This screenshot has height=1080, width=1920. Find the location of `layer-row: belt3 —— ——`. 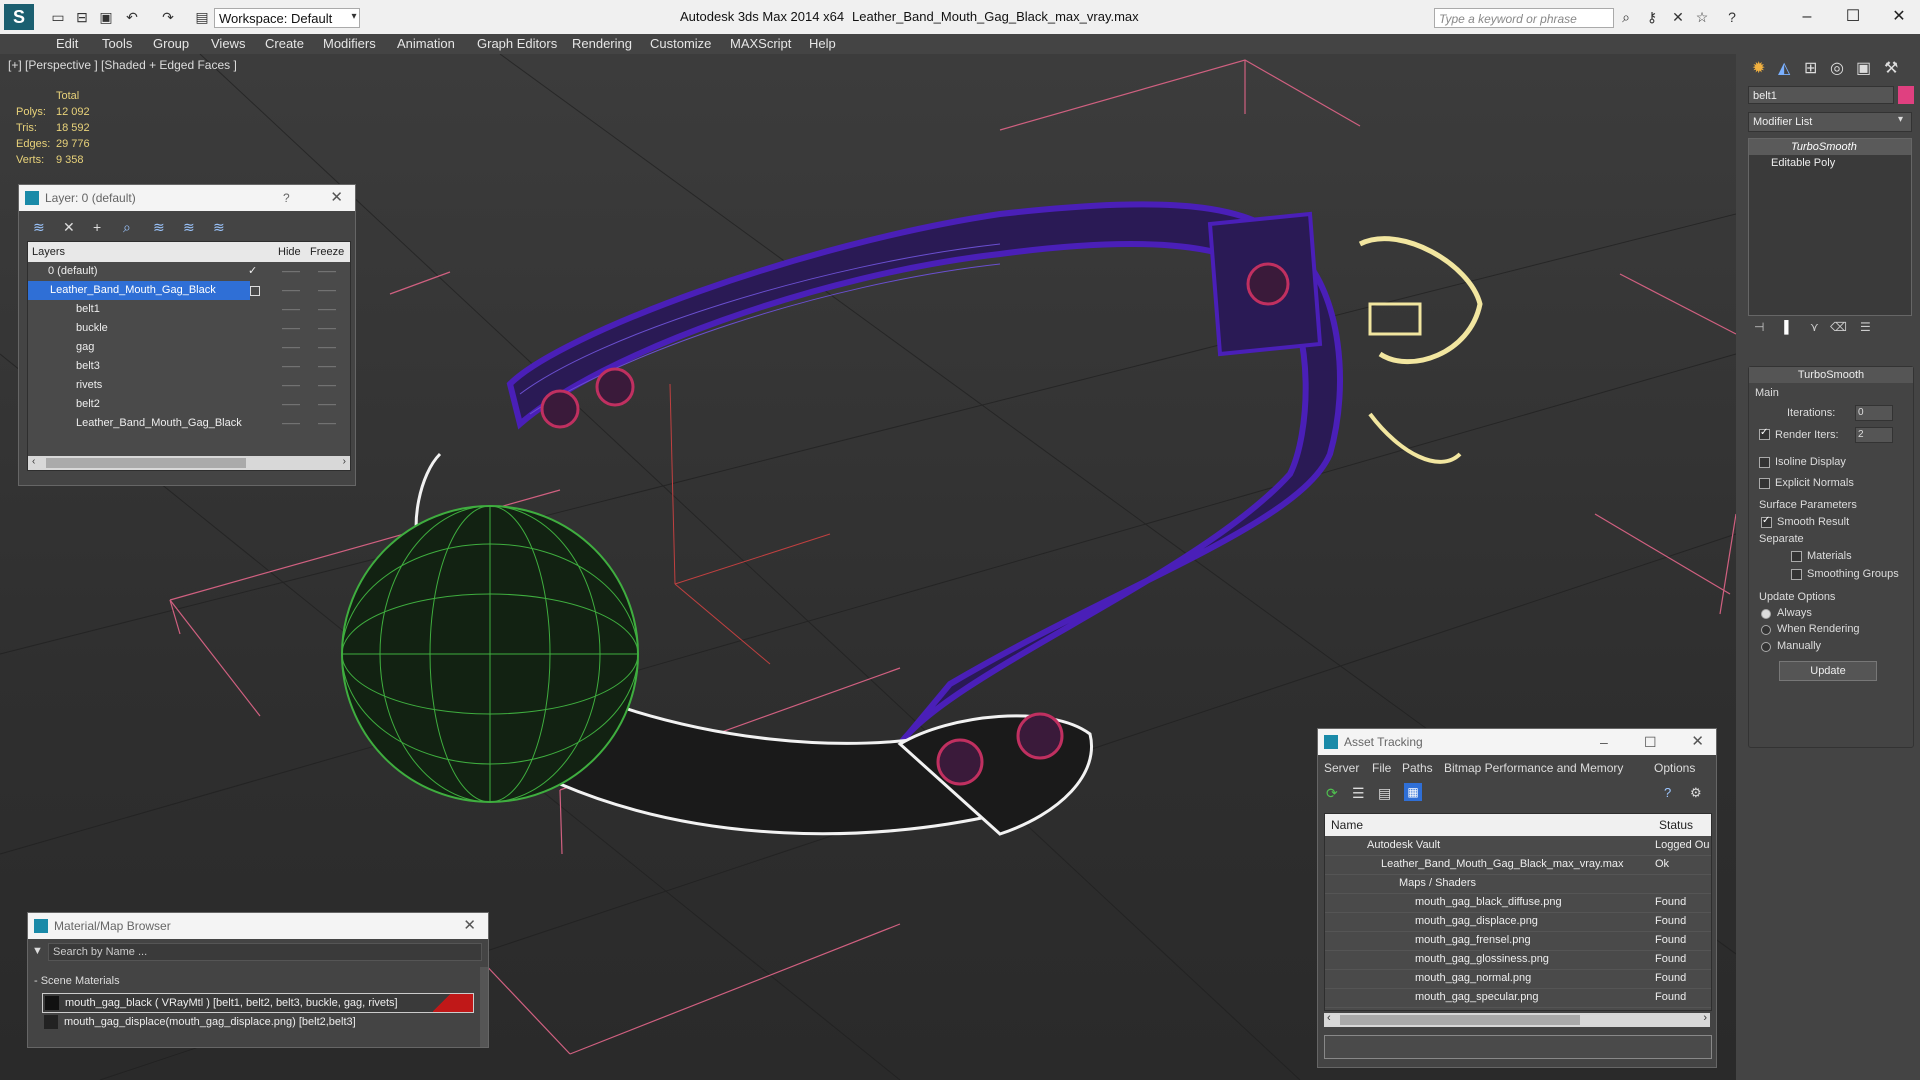

layer-row: belt3 —— —— is located at coordinates (189, 366).